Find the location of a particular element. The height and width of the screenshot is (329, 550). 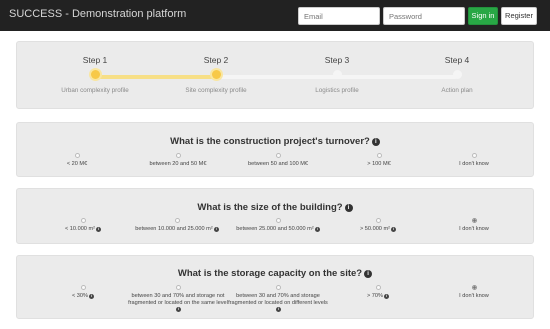

step-title: Step 1 is located at coordinates (95, 60).